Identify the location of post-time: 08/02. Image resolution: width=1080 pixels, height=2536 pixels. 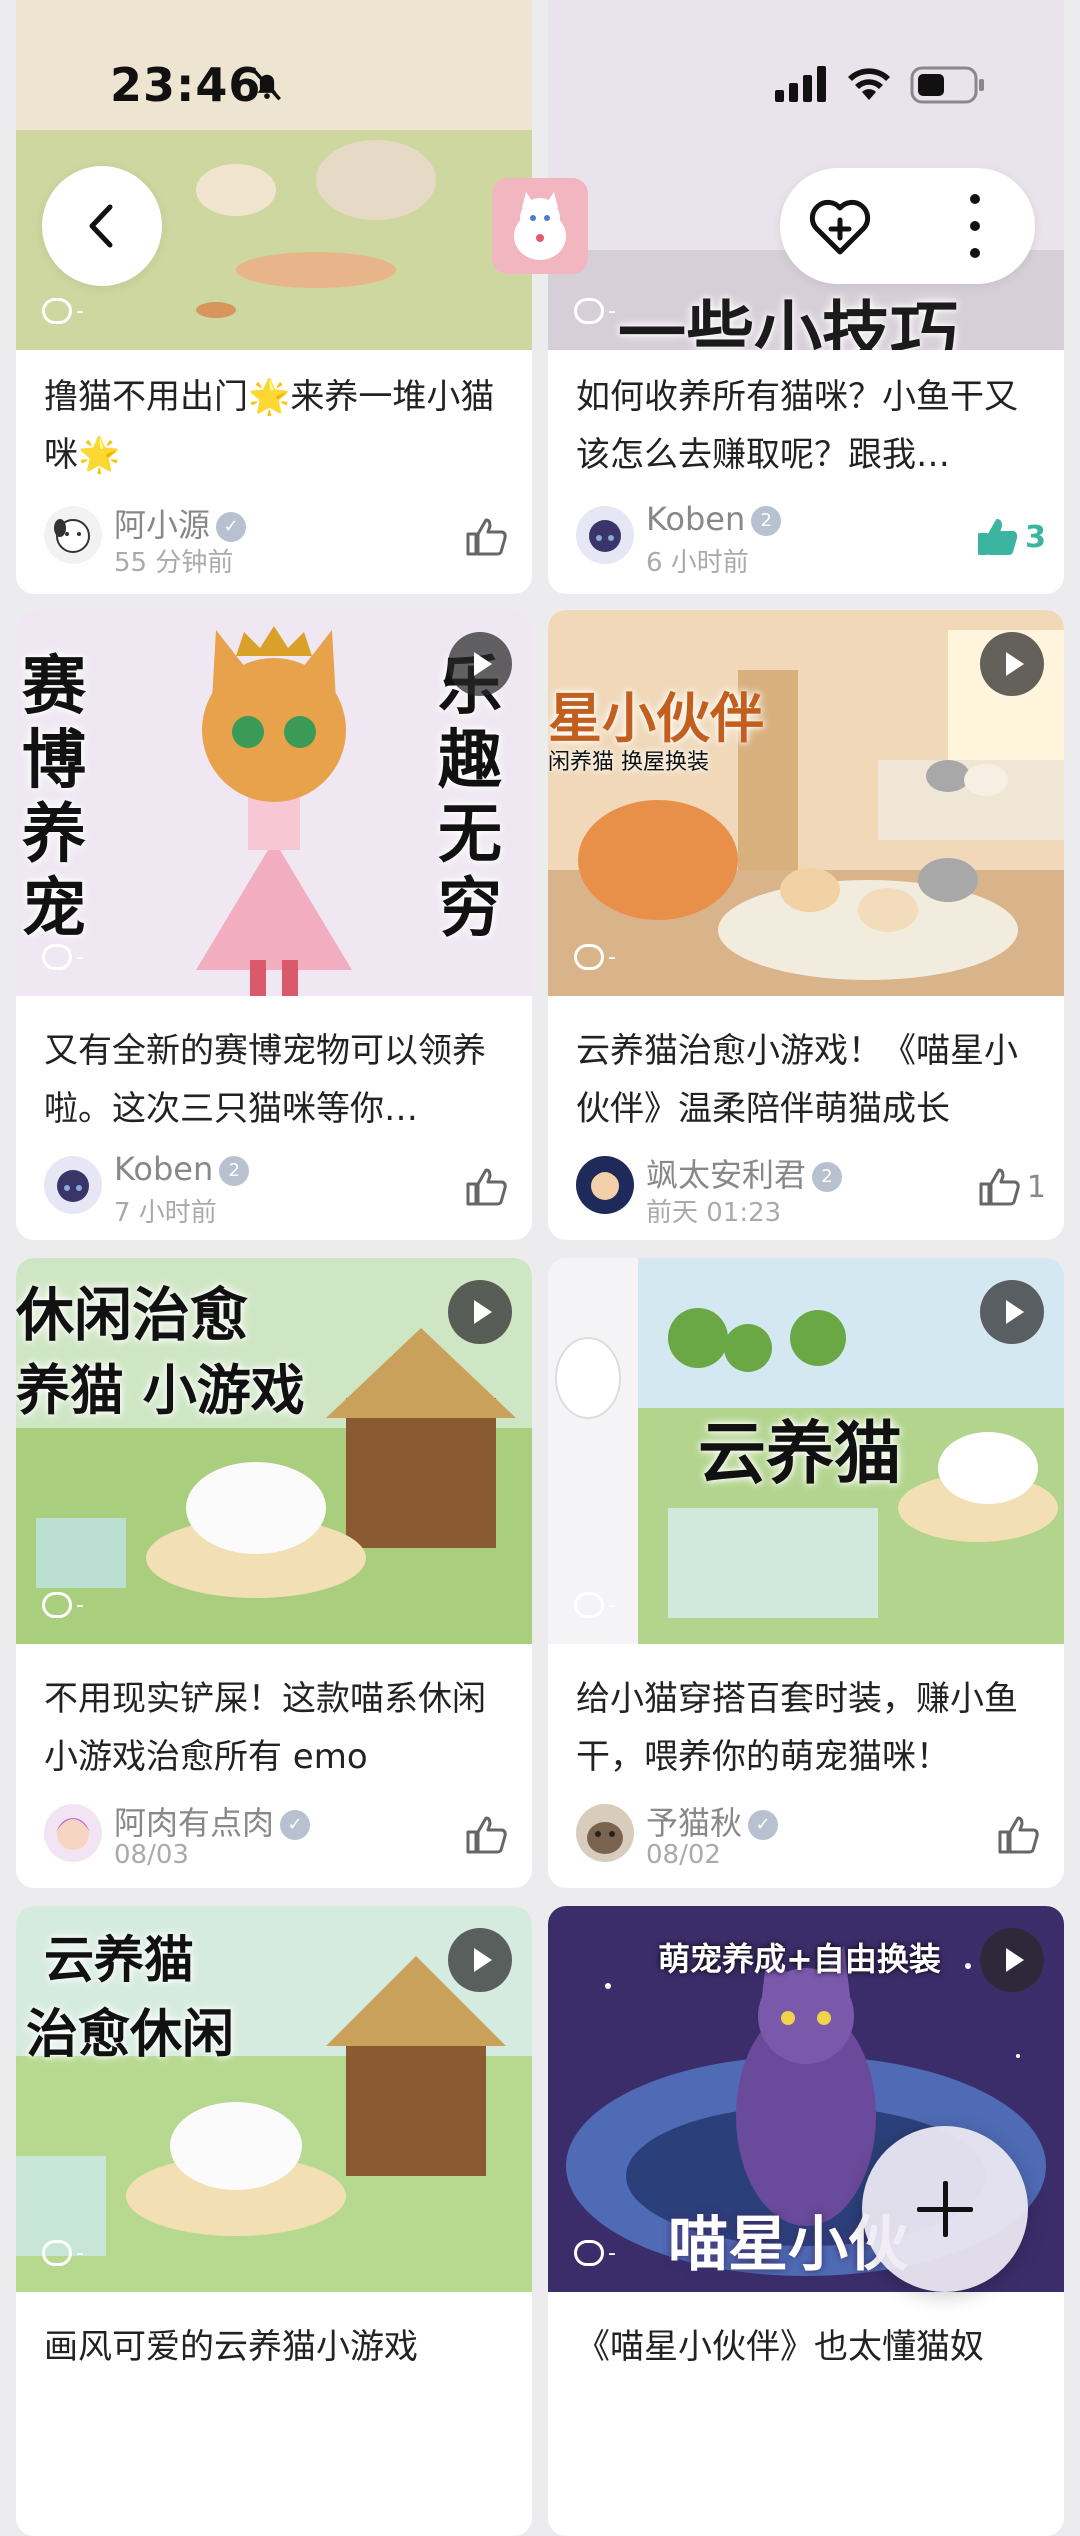
(683, 1855).